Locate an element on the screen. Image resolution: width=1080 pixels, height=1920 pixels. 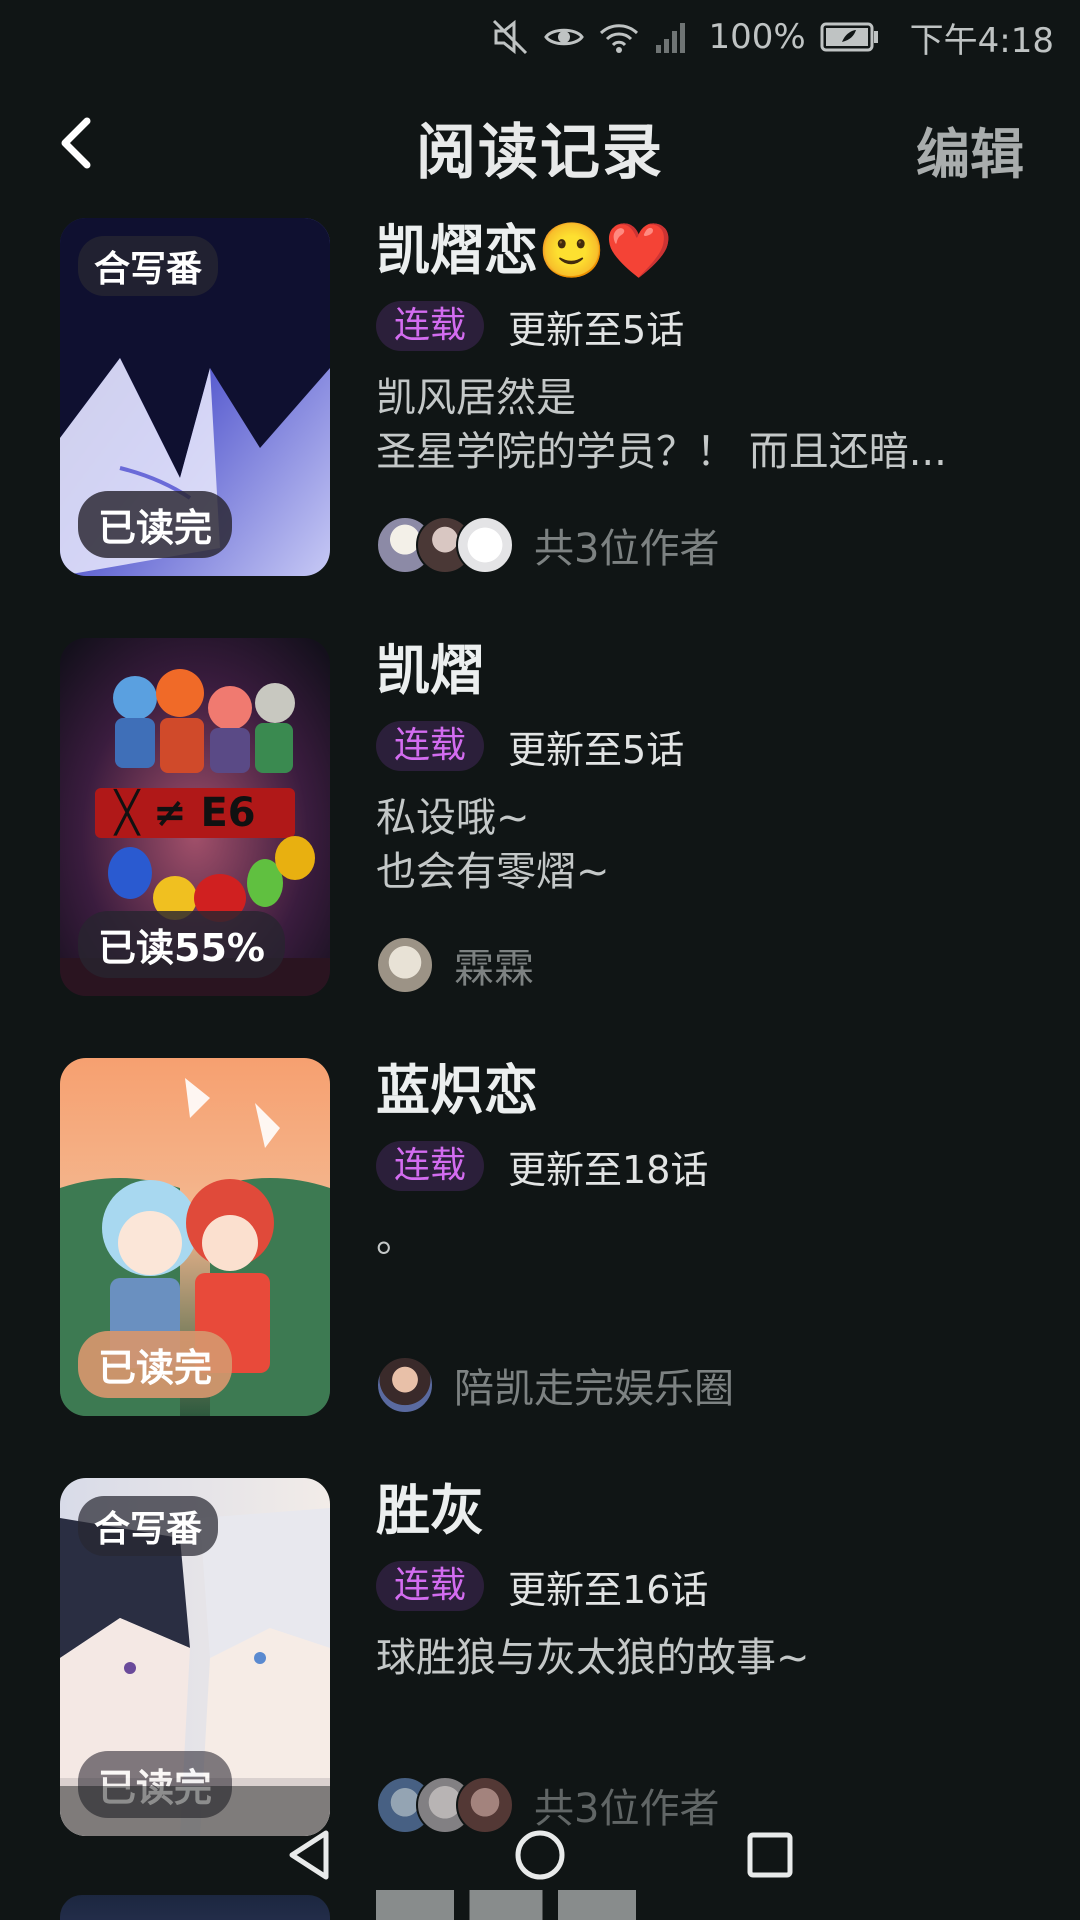
signal-icon is located at coordinates (672, 37).